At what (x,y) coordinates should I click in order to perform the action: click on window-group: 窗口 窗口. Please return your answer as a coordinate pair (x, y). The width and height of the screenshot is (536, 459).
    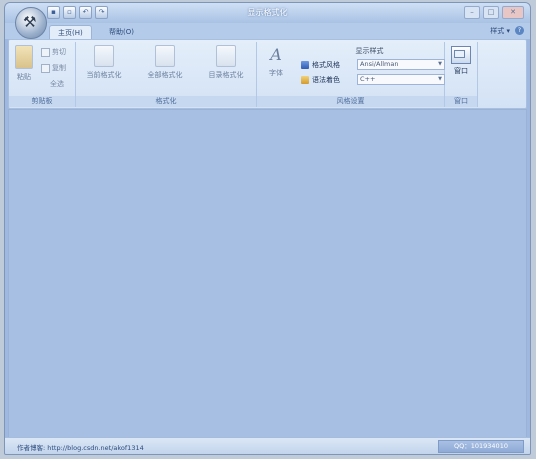
    Looking at the image, I should click on (461, 74).